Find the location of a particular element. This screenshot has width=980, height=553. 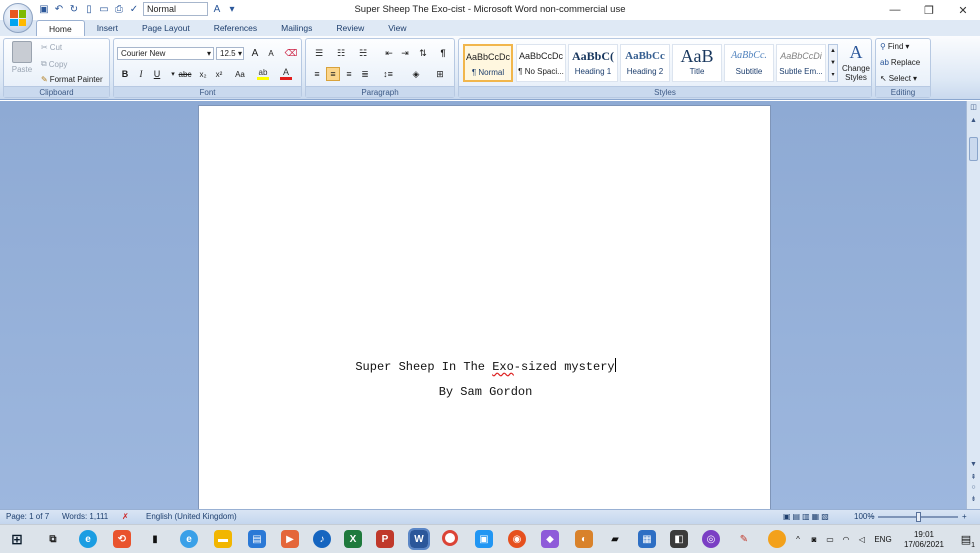

proofing-icon: ✗ is located at coordinates (125, 516).